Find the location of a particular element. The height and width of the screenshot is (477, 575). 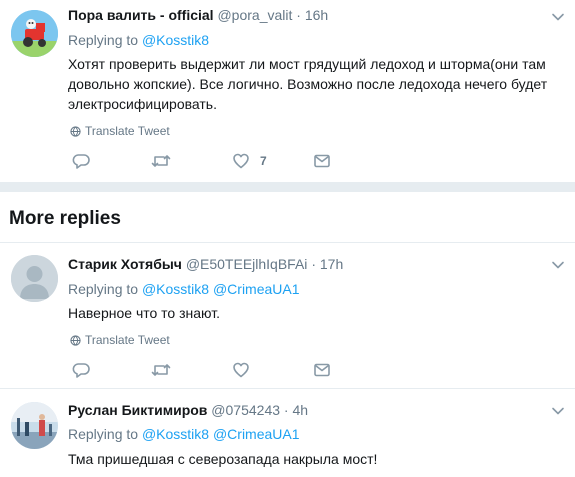

tweet-header: Старик Хотябыч @E50TEEjlhIqBFAi · 17h is located at coordinates (205, 264).